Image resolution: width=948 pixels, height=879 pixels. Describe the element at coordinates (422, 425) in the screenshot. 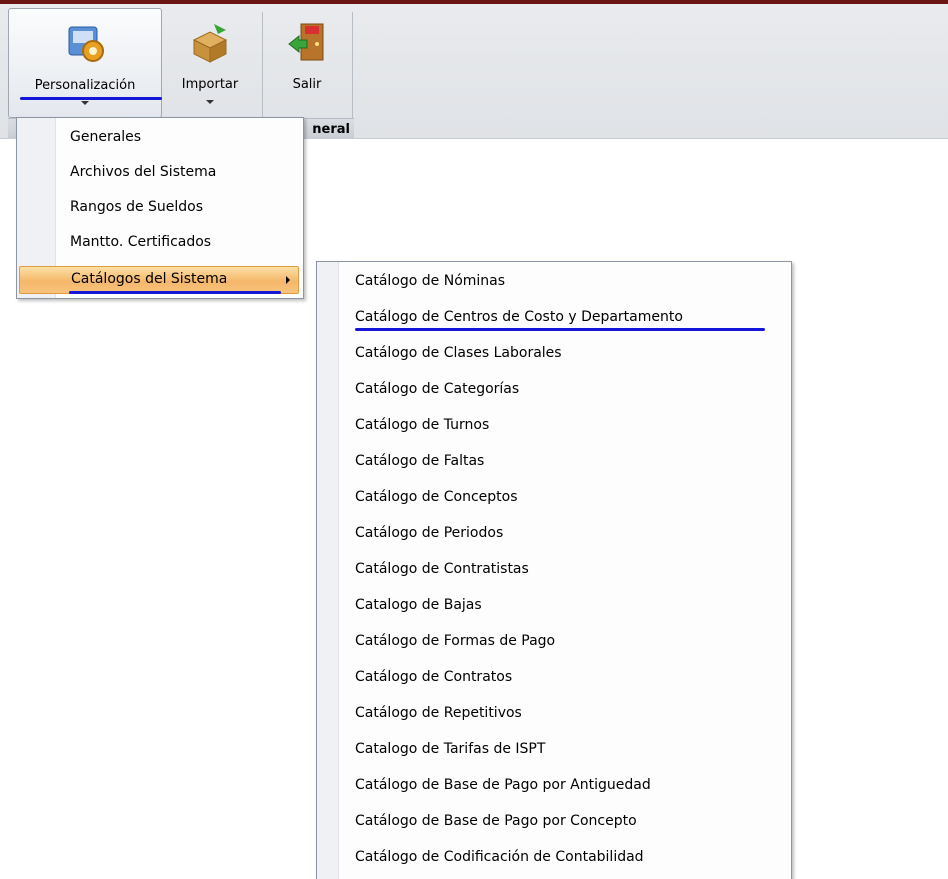

I see `submenu-item-turnos: Catálogo de Turnos` at that location.